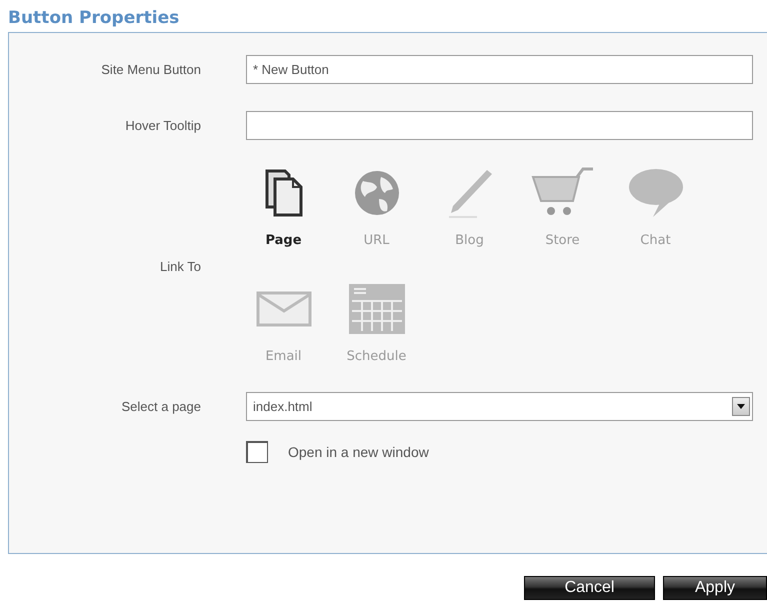 The width and height of the screenshot is (767, 607). I want to click on page-select: index.html, so click(499, 406).